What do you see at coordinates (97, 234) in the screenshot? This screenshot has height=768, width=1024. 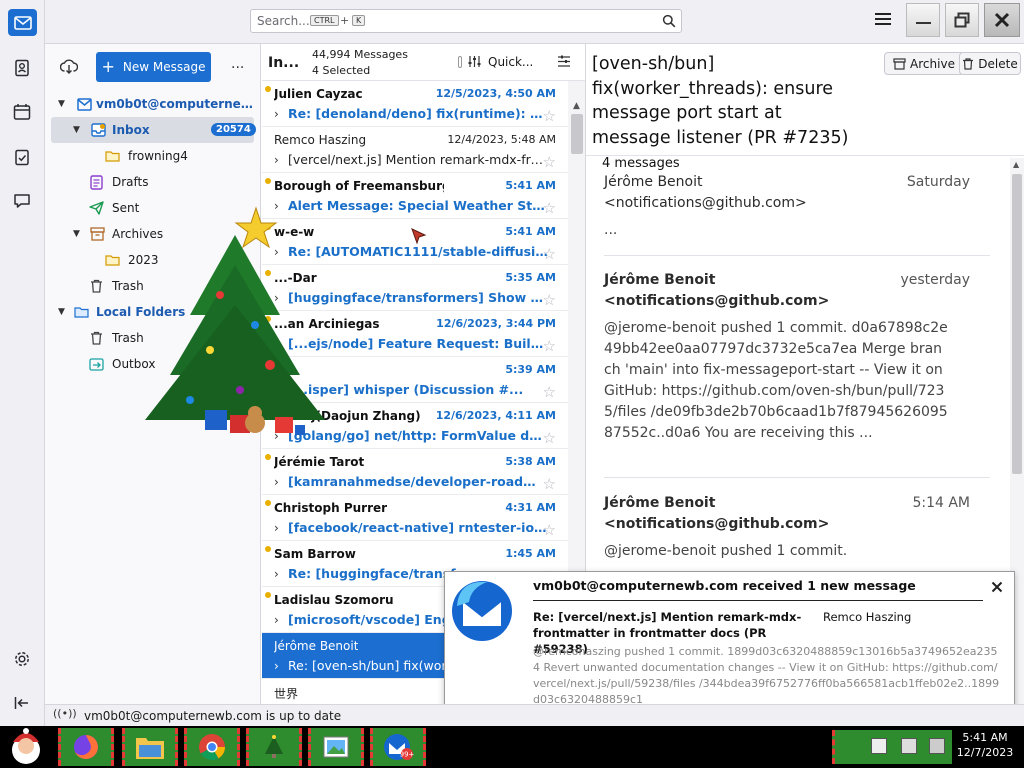 I see `archive-folder-icon` at bounding box center [97, 234].